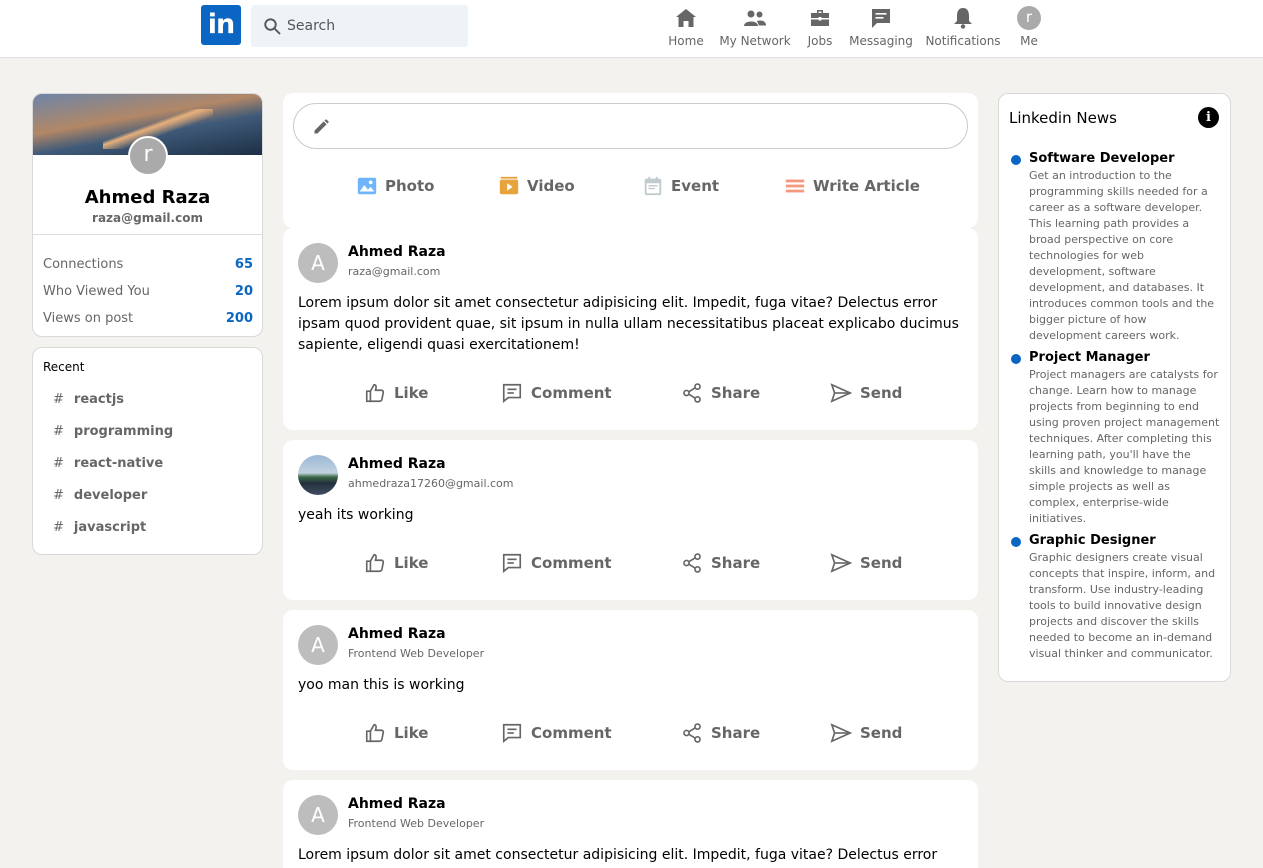 The image size is (1263, 868). Describe the element at coordinates (1063, 118) in the screenshot. I see `news-title: Linkedin News` at that location.